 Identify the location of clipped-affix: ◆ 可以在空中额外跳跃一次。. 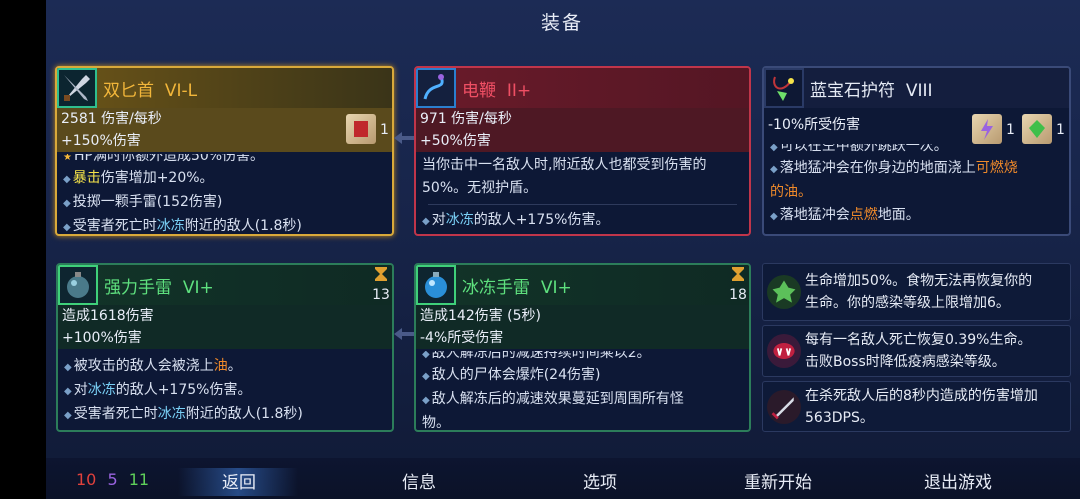
(859, 149).